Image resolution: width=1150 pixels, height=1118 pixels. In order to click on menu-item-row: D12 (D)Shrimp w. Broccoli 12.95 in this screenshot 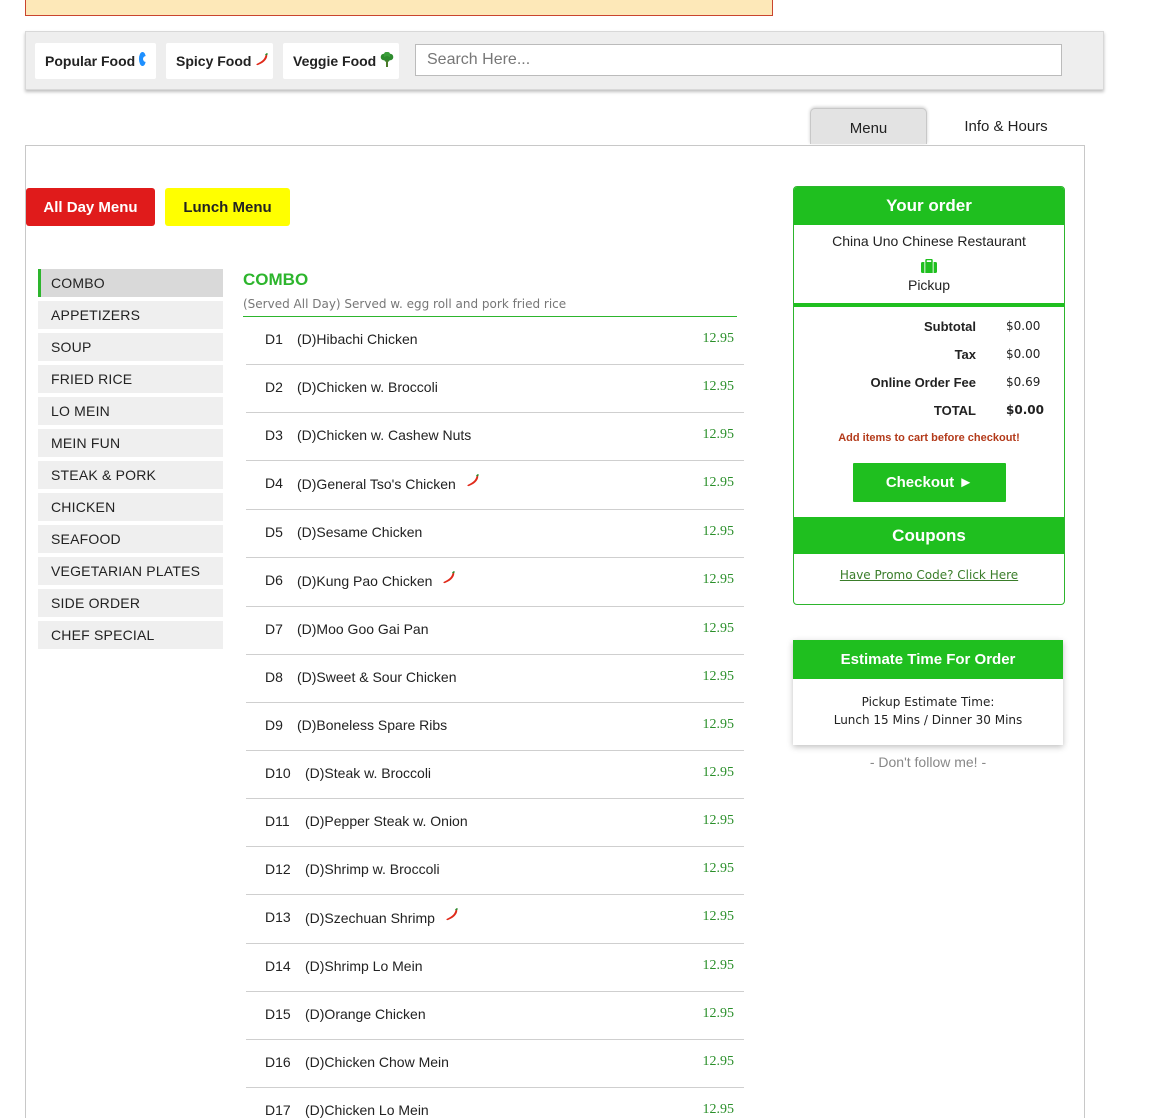, I will do `click(495, 871)`.